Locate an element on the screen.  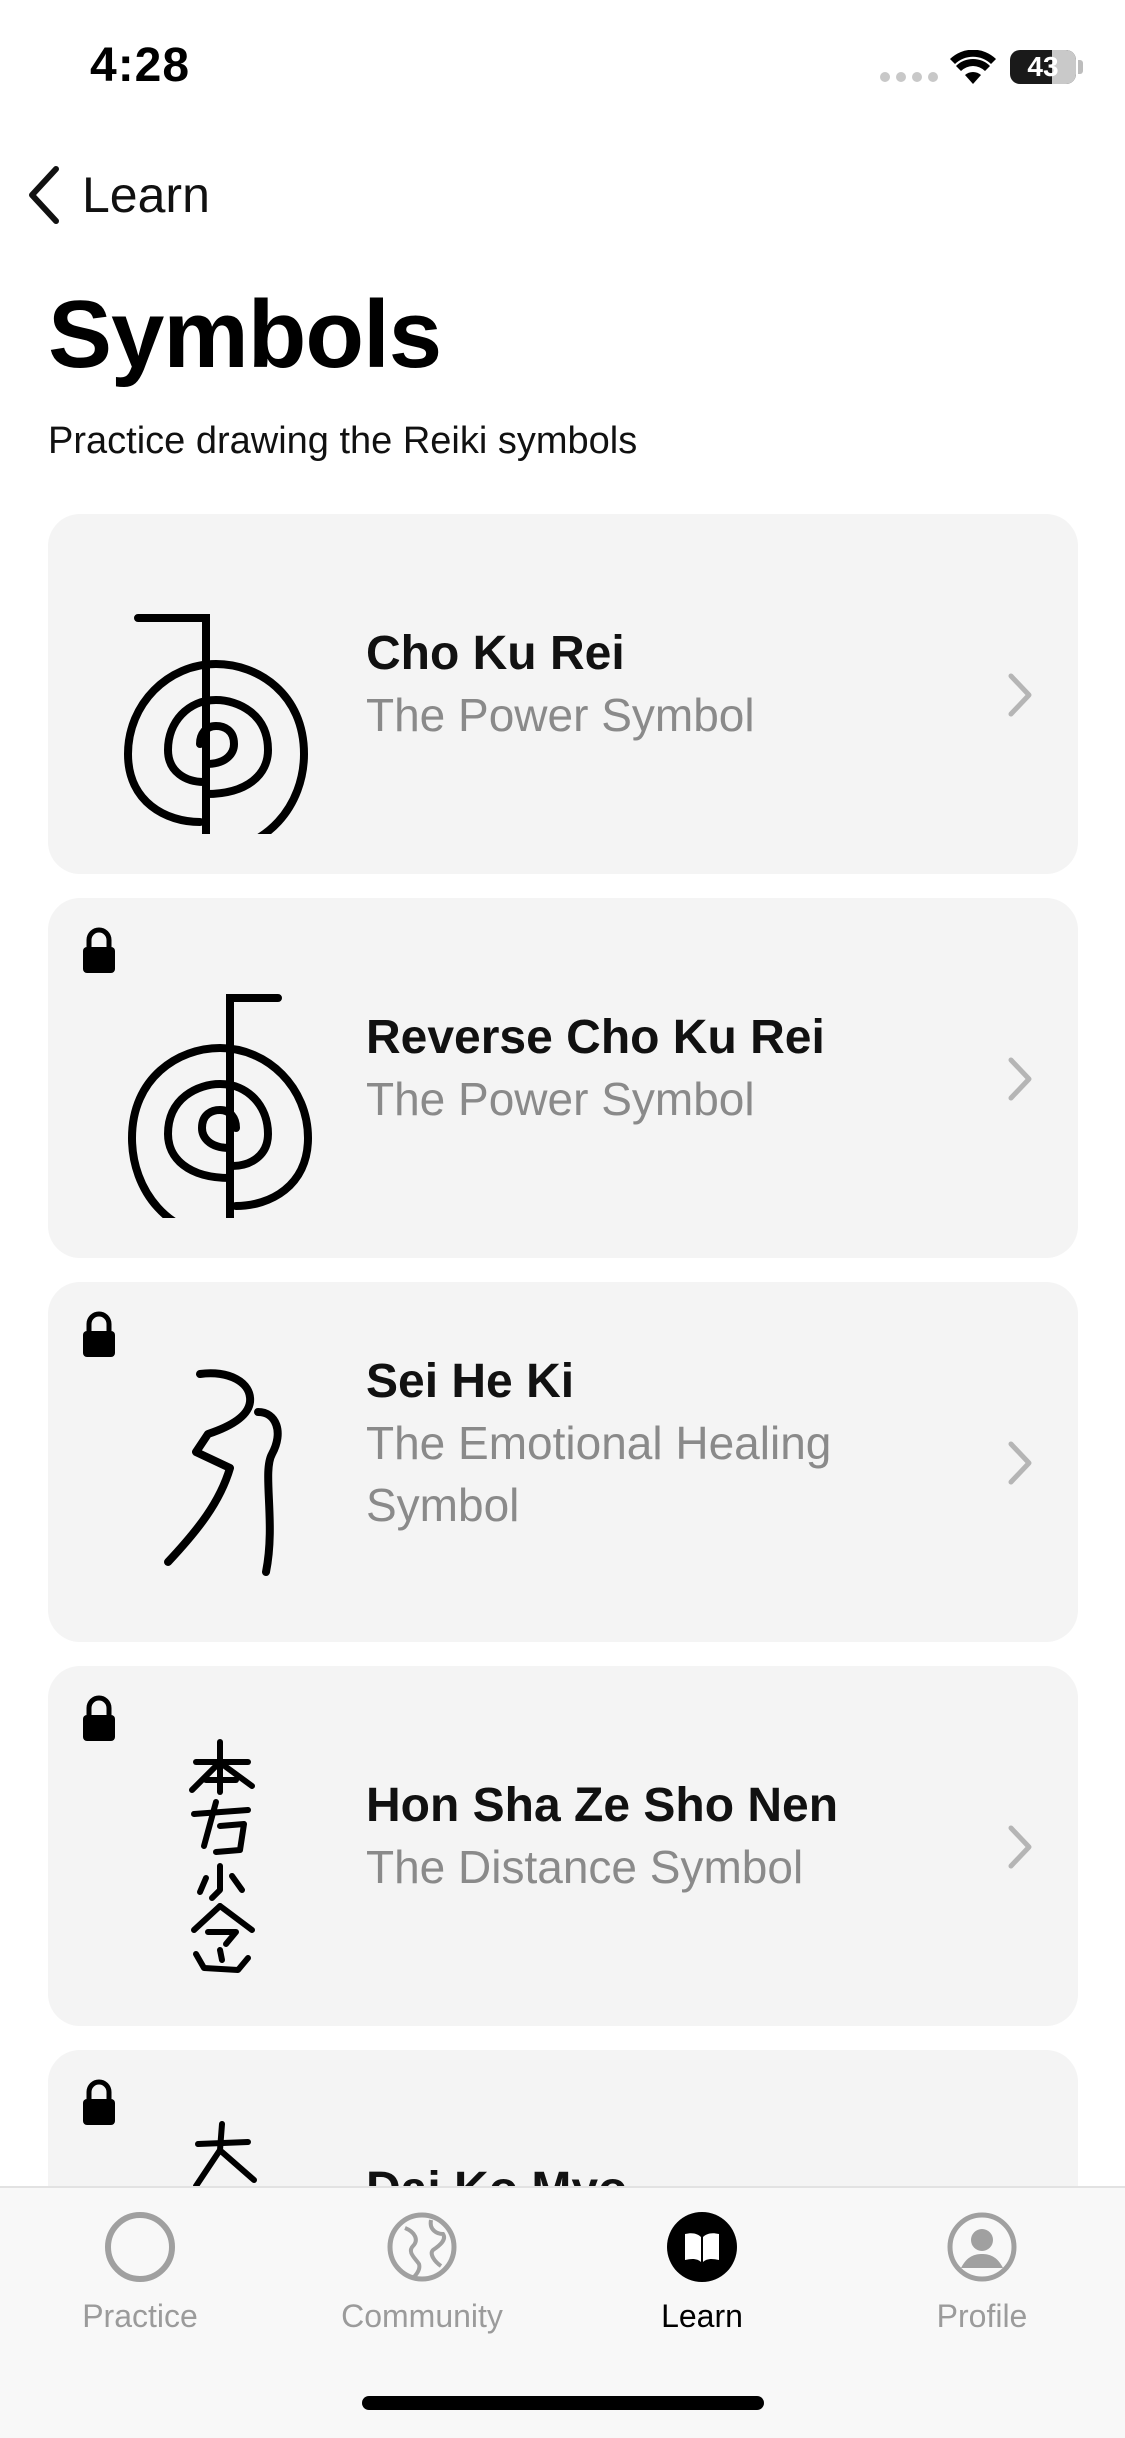
cho-ku-rei-symbol-icon is located at coordinates (216, 724).